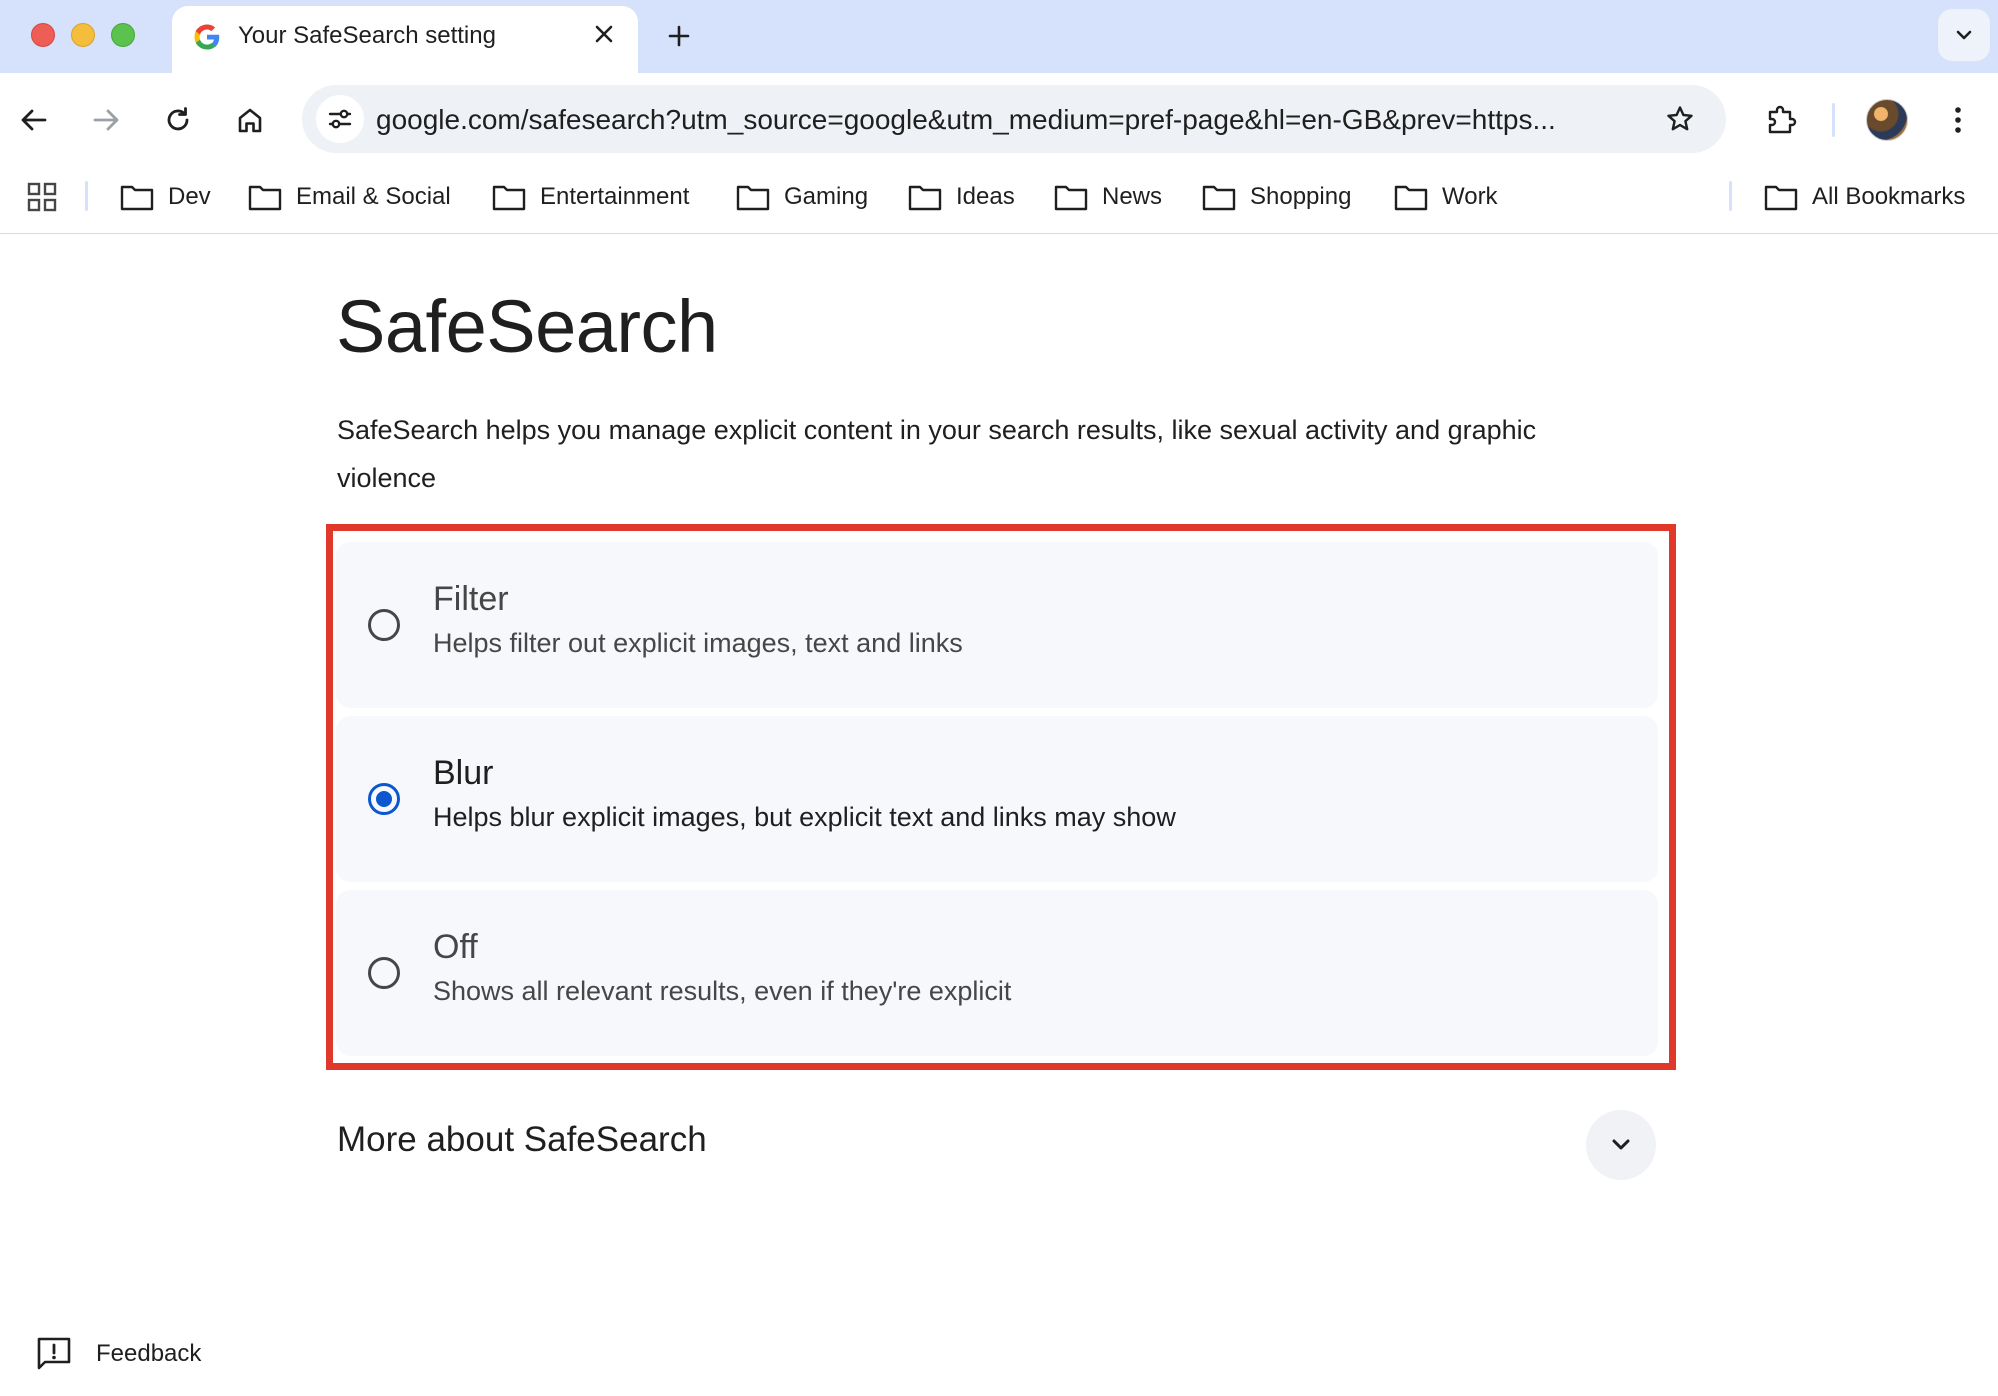 Image resolution: width=1998 pixels, height=1396 pixels. I want to click on arrow-left-icon, so click(34, 120).